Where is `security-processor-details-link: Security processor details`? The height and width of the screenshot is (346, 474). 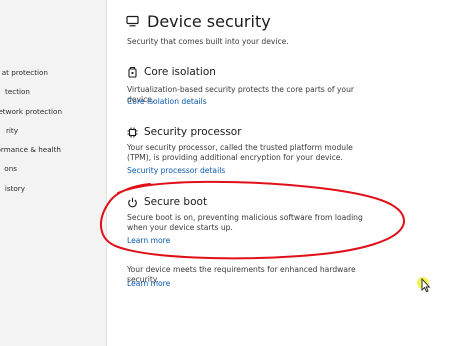
security-processor-details-link: Security processor details is located at coordinates (176, 170).